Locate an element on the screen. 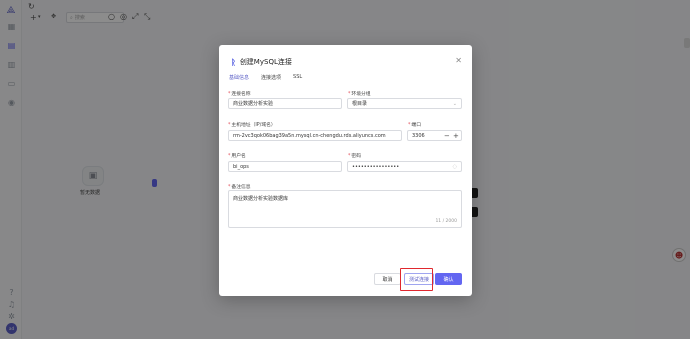  remark-label: *备注信息 is located at coordinates (239, 187).